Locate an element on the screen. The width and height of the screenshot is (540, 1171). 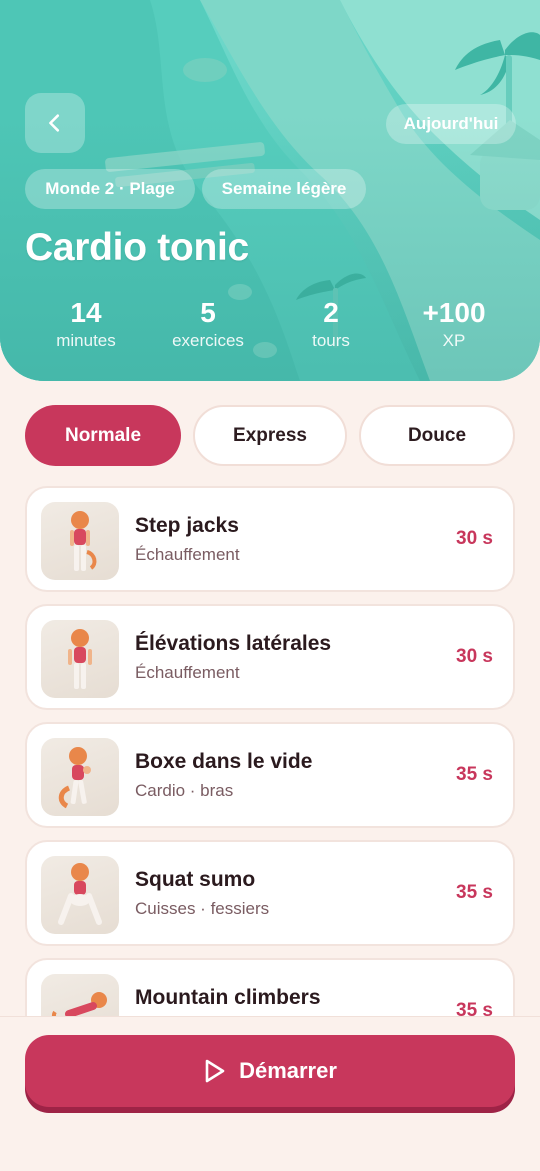
exercise-category: Cuisses · fessiers is located at coordinates (202, 908).